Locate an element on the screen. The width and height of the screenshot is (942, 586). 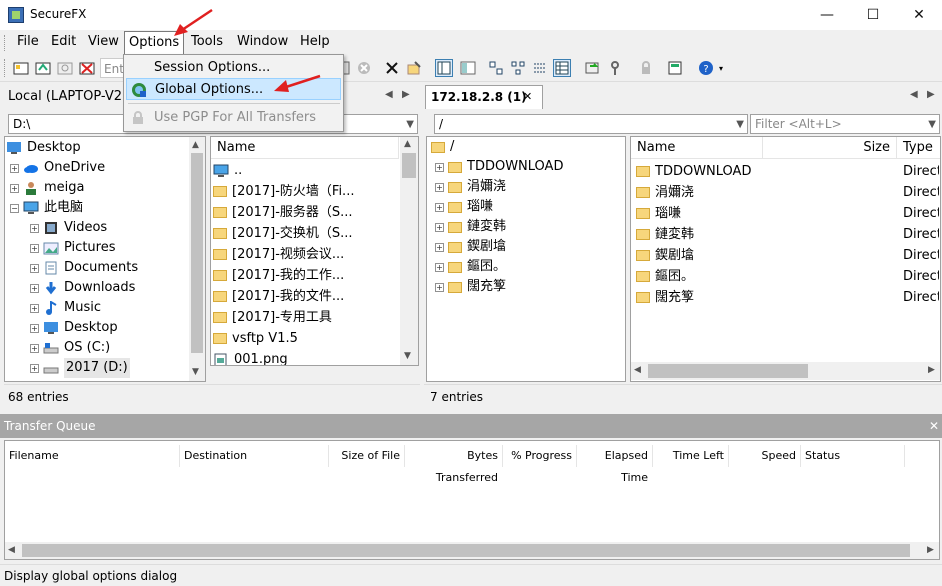
list-item: TDDOWNLOADDirecto is located at coordinates (787, 171).